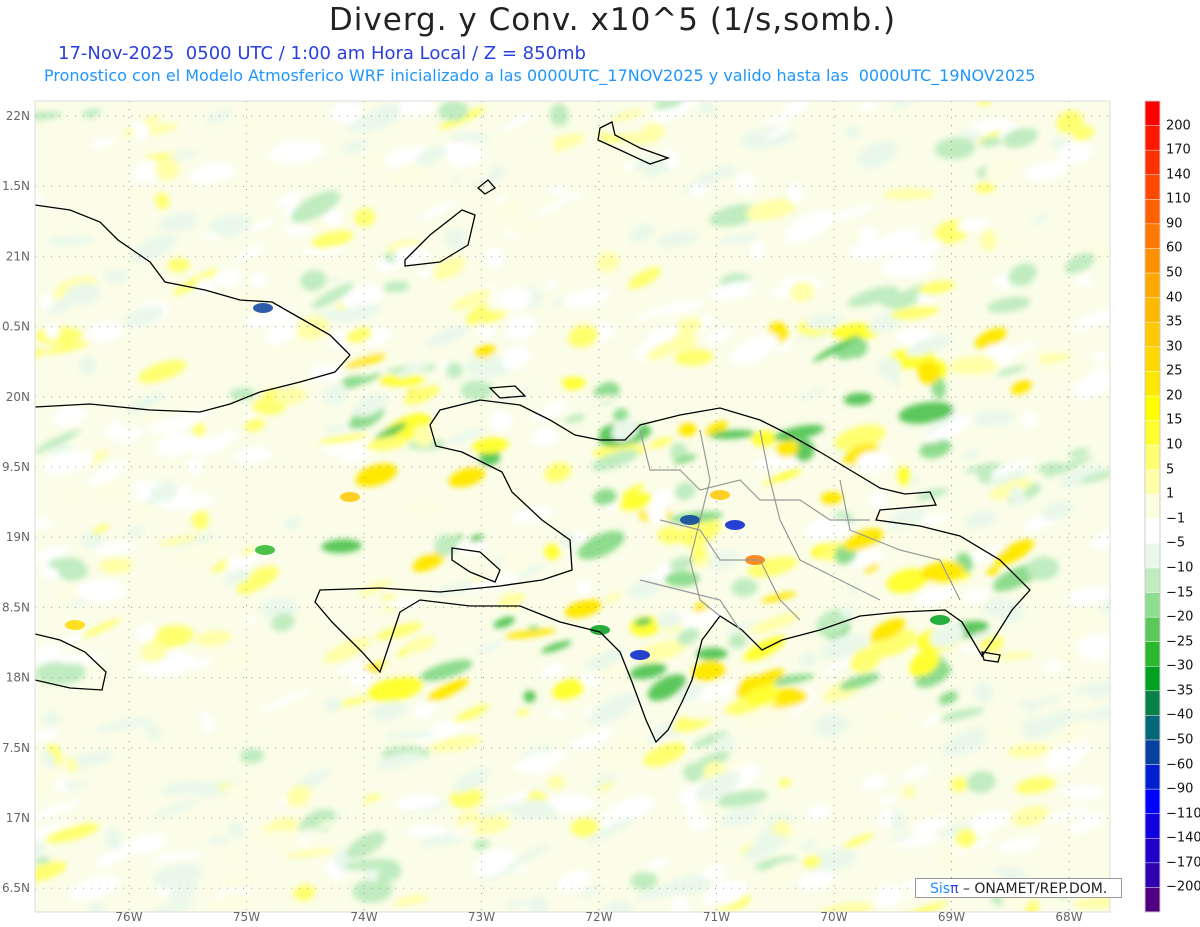 Image resolution: width=1200 pixels, height=927 pixels. I want to click on colorbar-label: 50, so click(1174, 273).